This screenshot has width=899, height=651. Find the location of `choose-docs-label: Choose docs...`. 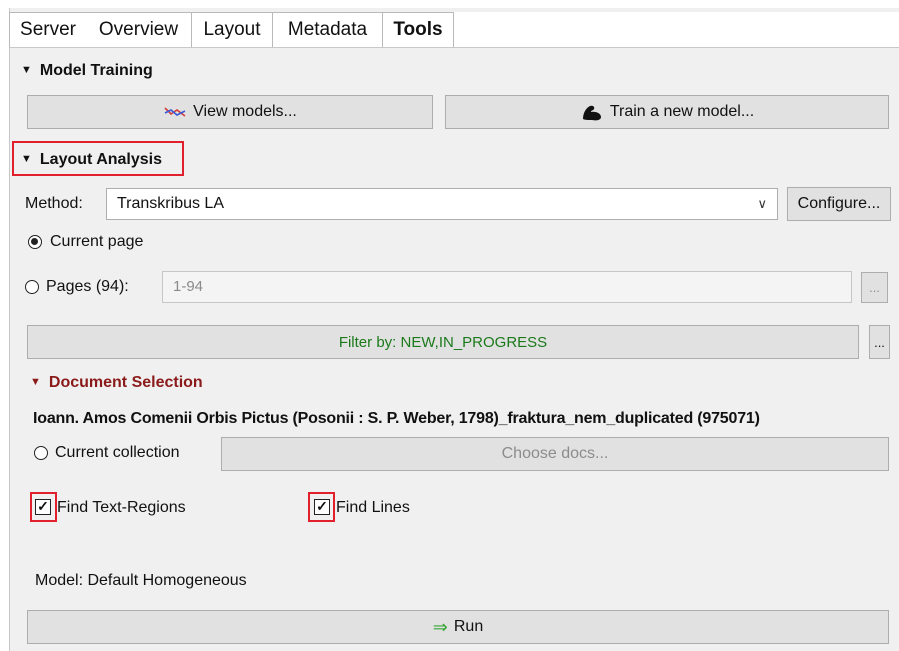

choose-docs-label: Choose docs... is located at coordinates (555, 453).